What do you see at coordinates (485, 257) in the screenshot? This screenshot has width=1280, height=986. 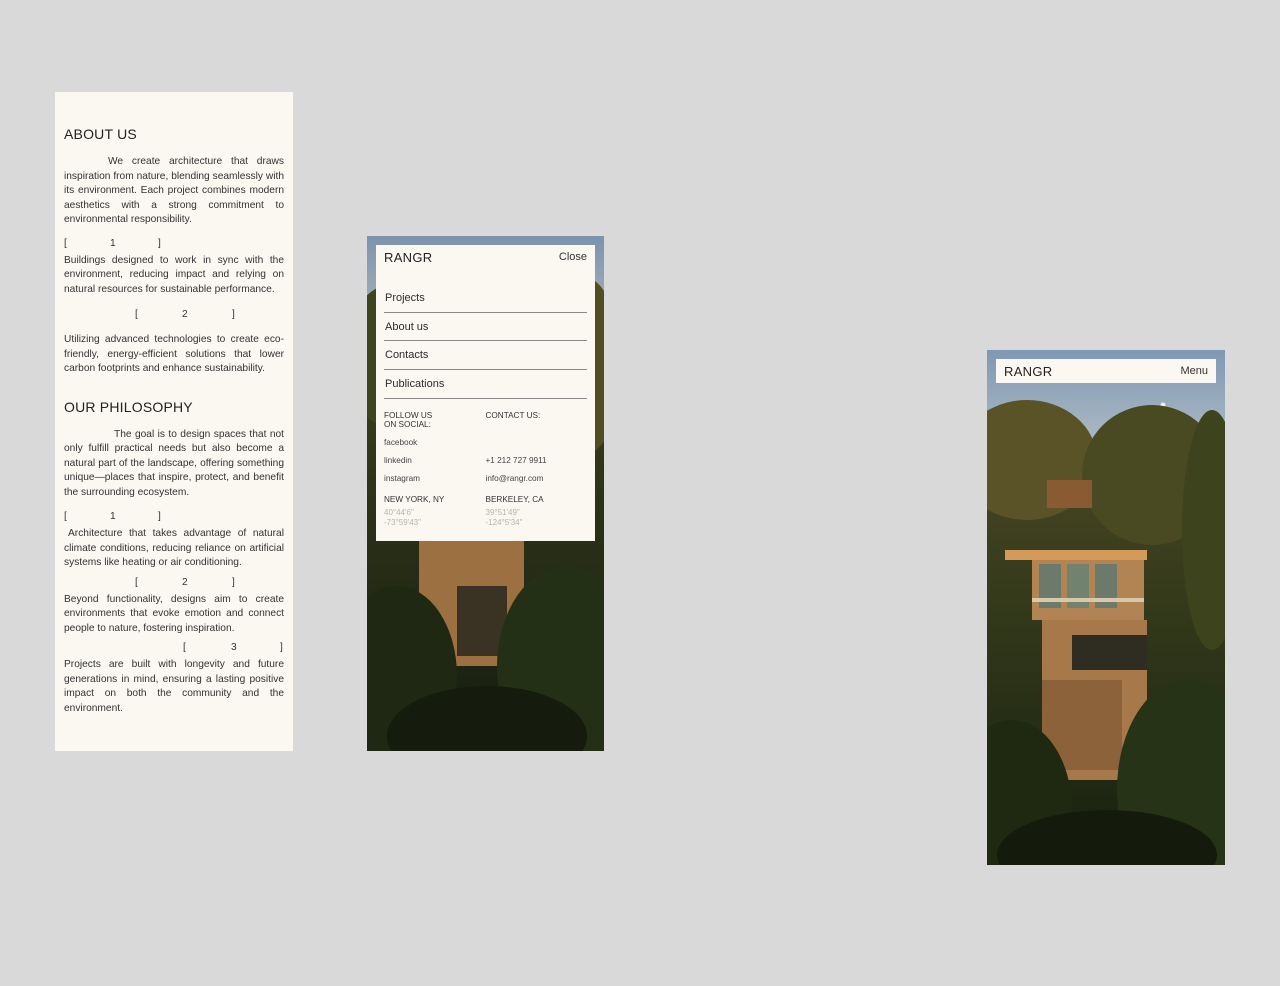 I see `menu-header: RANGR Close` at bounding box center [485, 257].